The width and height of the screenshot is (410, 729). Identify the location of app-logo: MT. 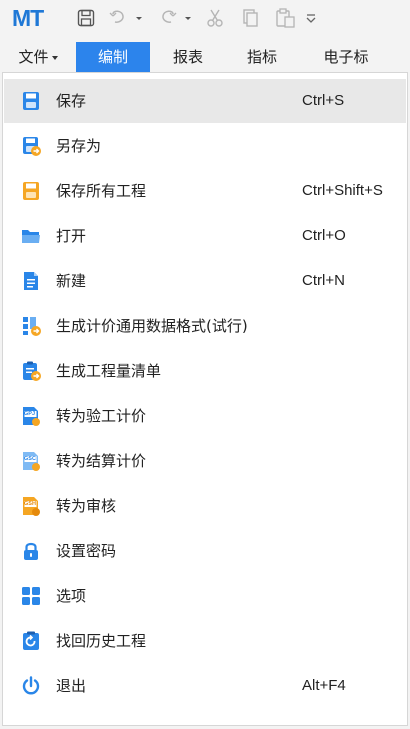
(28, 18).